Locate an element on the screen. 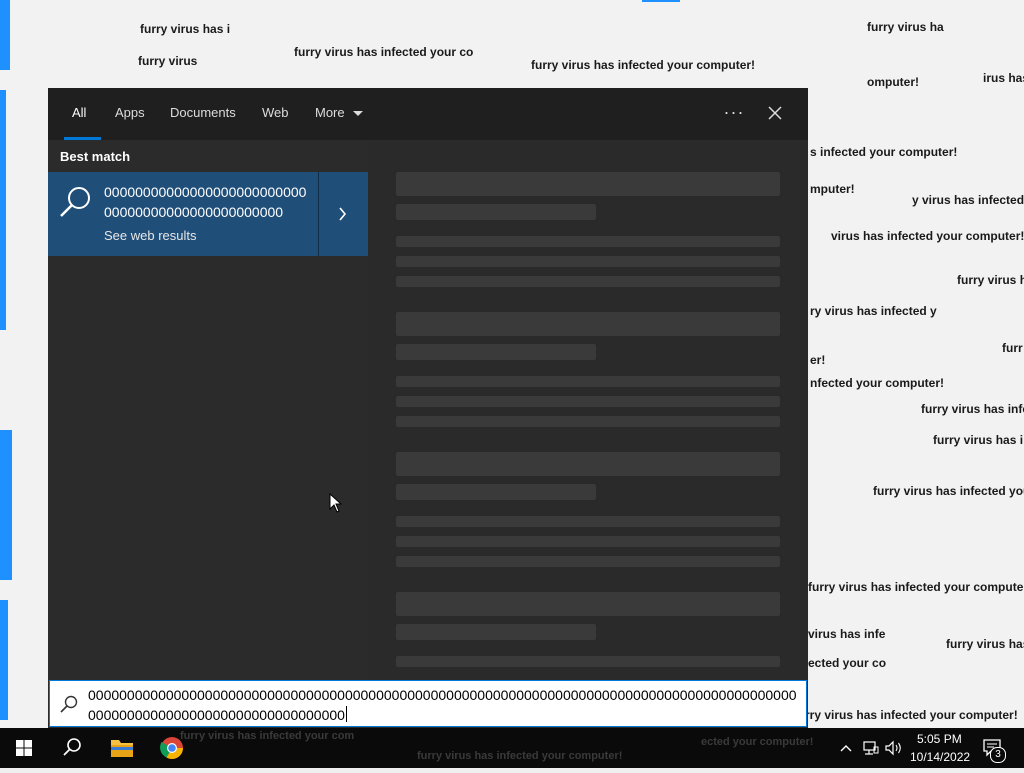 Image resolution: width=1024 pixels, height=773 pixels. mouse-cursor-icon is located at coordinates (336, 503).